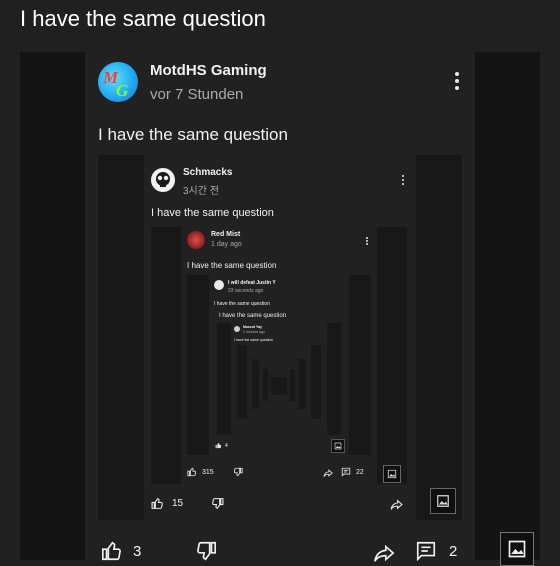 The height and width of the screenshot is (566, 560). What do you see at coordinates (254, 340) in the screenshot?
I see `level4-text: I have the same question` at bounding box center [254, 340].